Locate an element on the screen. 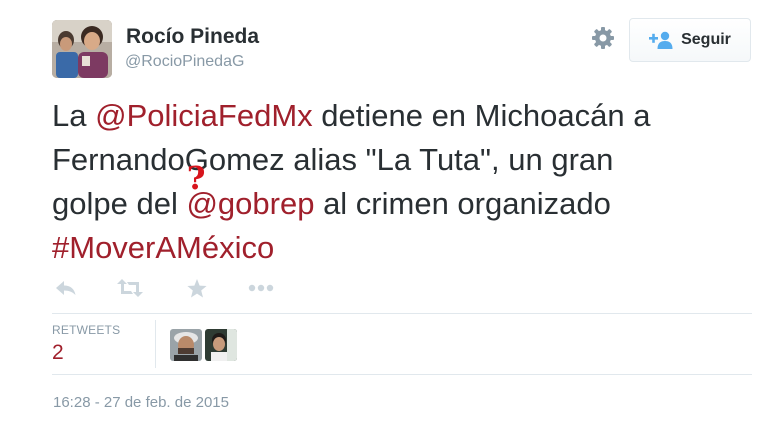 The image size is (774, 438). add-user-icon is located at coordinates (661, 40).